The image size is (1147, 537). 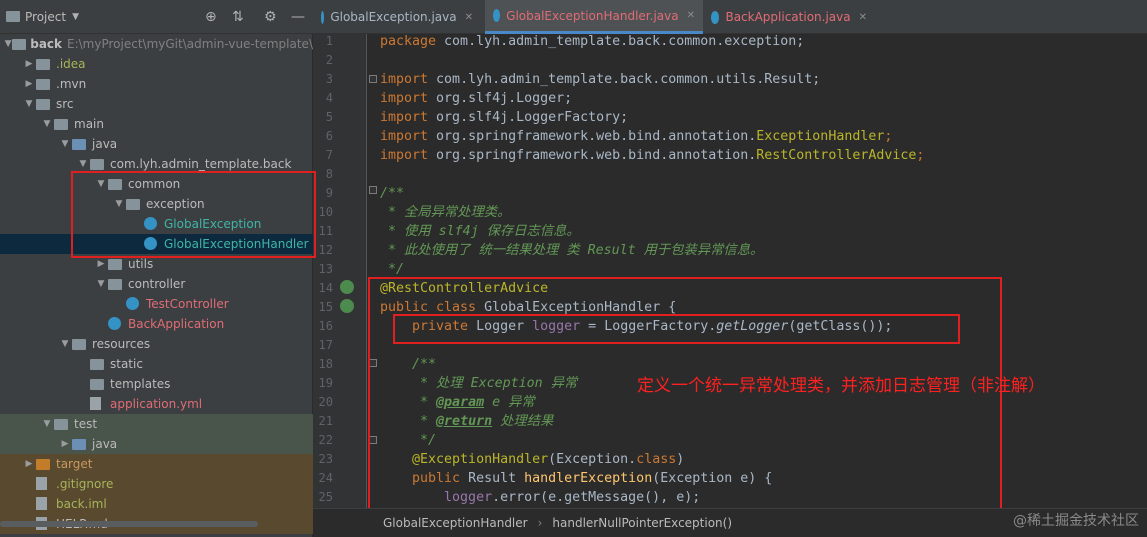 I want to click on code-line-5: import org.slf4j.LoggerFactory;, so click(x=504, y=117).